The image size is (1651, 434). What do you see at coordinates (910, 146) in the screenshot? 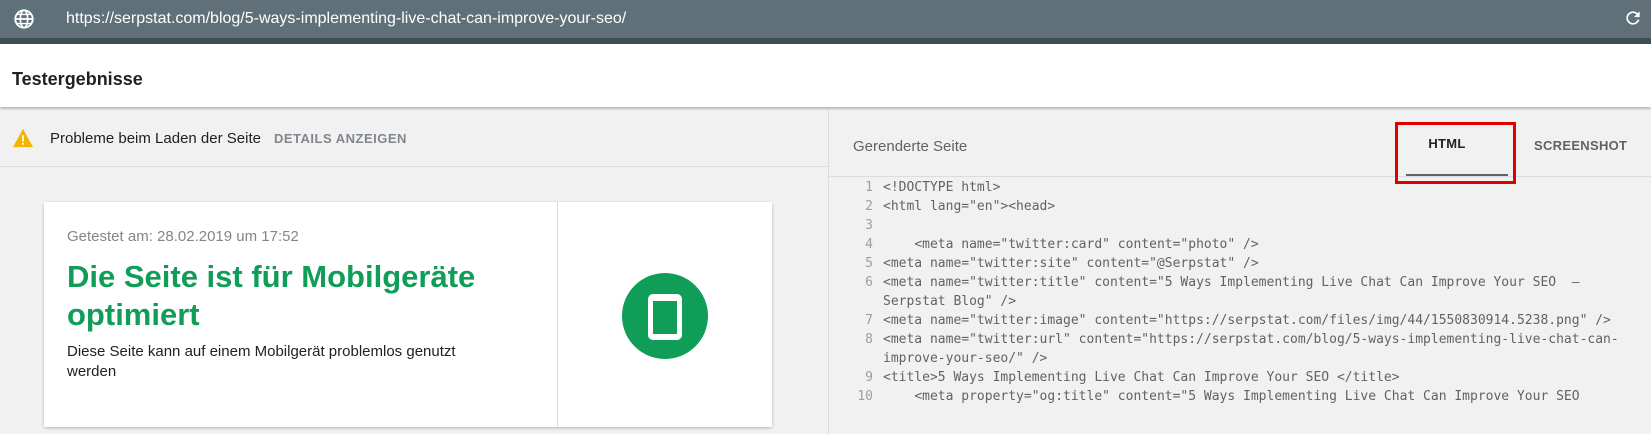
I see `rendered-page-title: Gerenderte Seite` at bounding box center [910, 146].